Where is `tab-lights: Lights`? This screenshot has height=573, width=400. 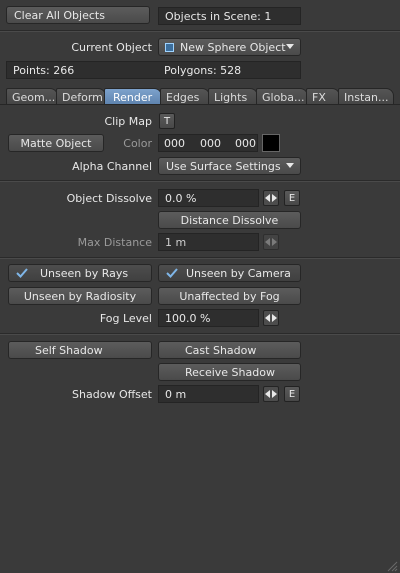
tab-lights: Lights is located at coordinates (233, 96).